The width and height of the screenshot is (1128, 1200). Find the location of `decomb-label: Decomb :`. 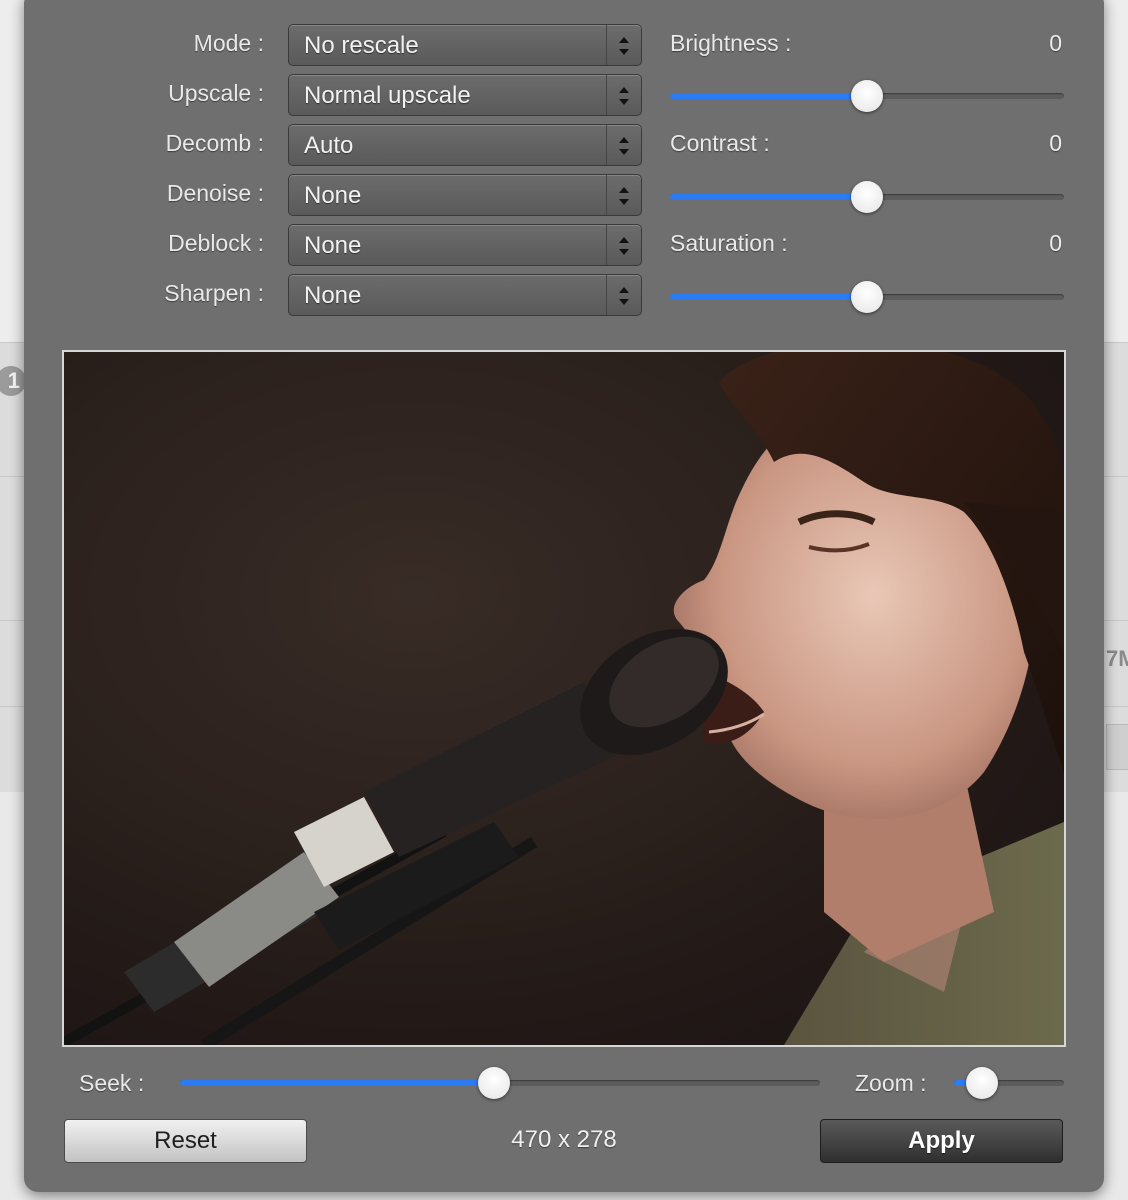

decomb-label: Decomb : is located at coordinates (214, 143).